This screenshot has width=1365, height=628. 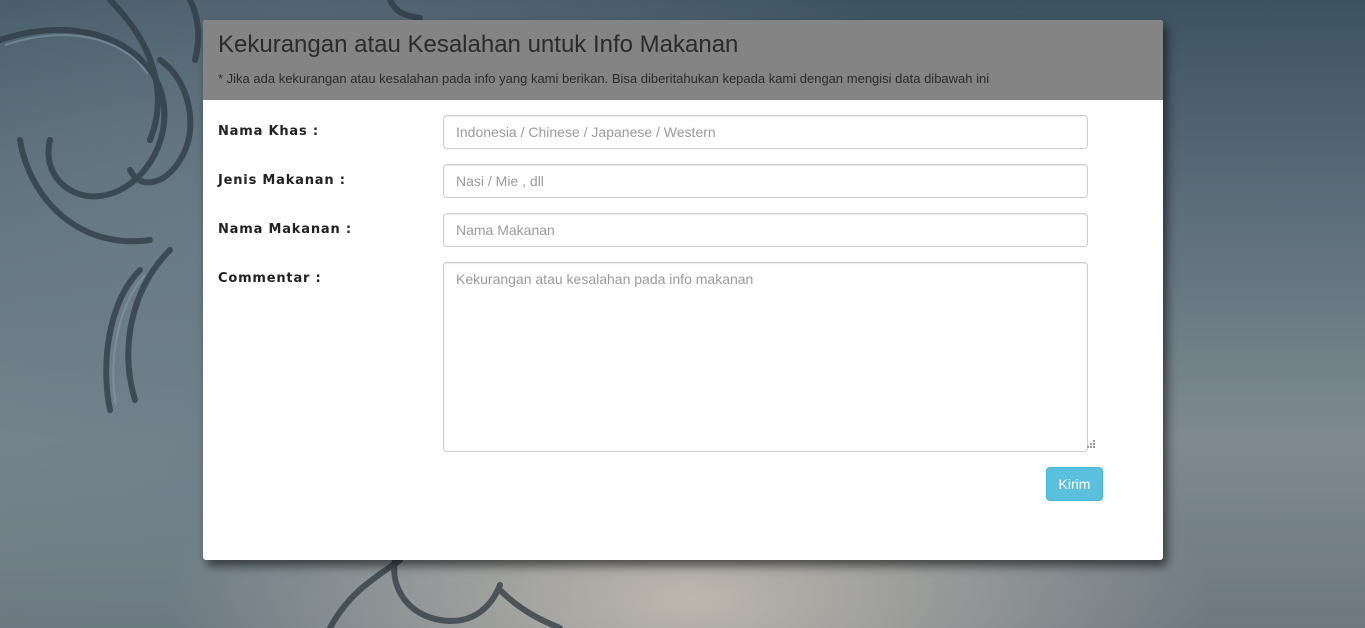 I want to click on commentar-label: Commentar :, so click(x=270, y=278).